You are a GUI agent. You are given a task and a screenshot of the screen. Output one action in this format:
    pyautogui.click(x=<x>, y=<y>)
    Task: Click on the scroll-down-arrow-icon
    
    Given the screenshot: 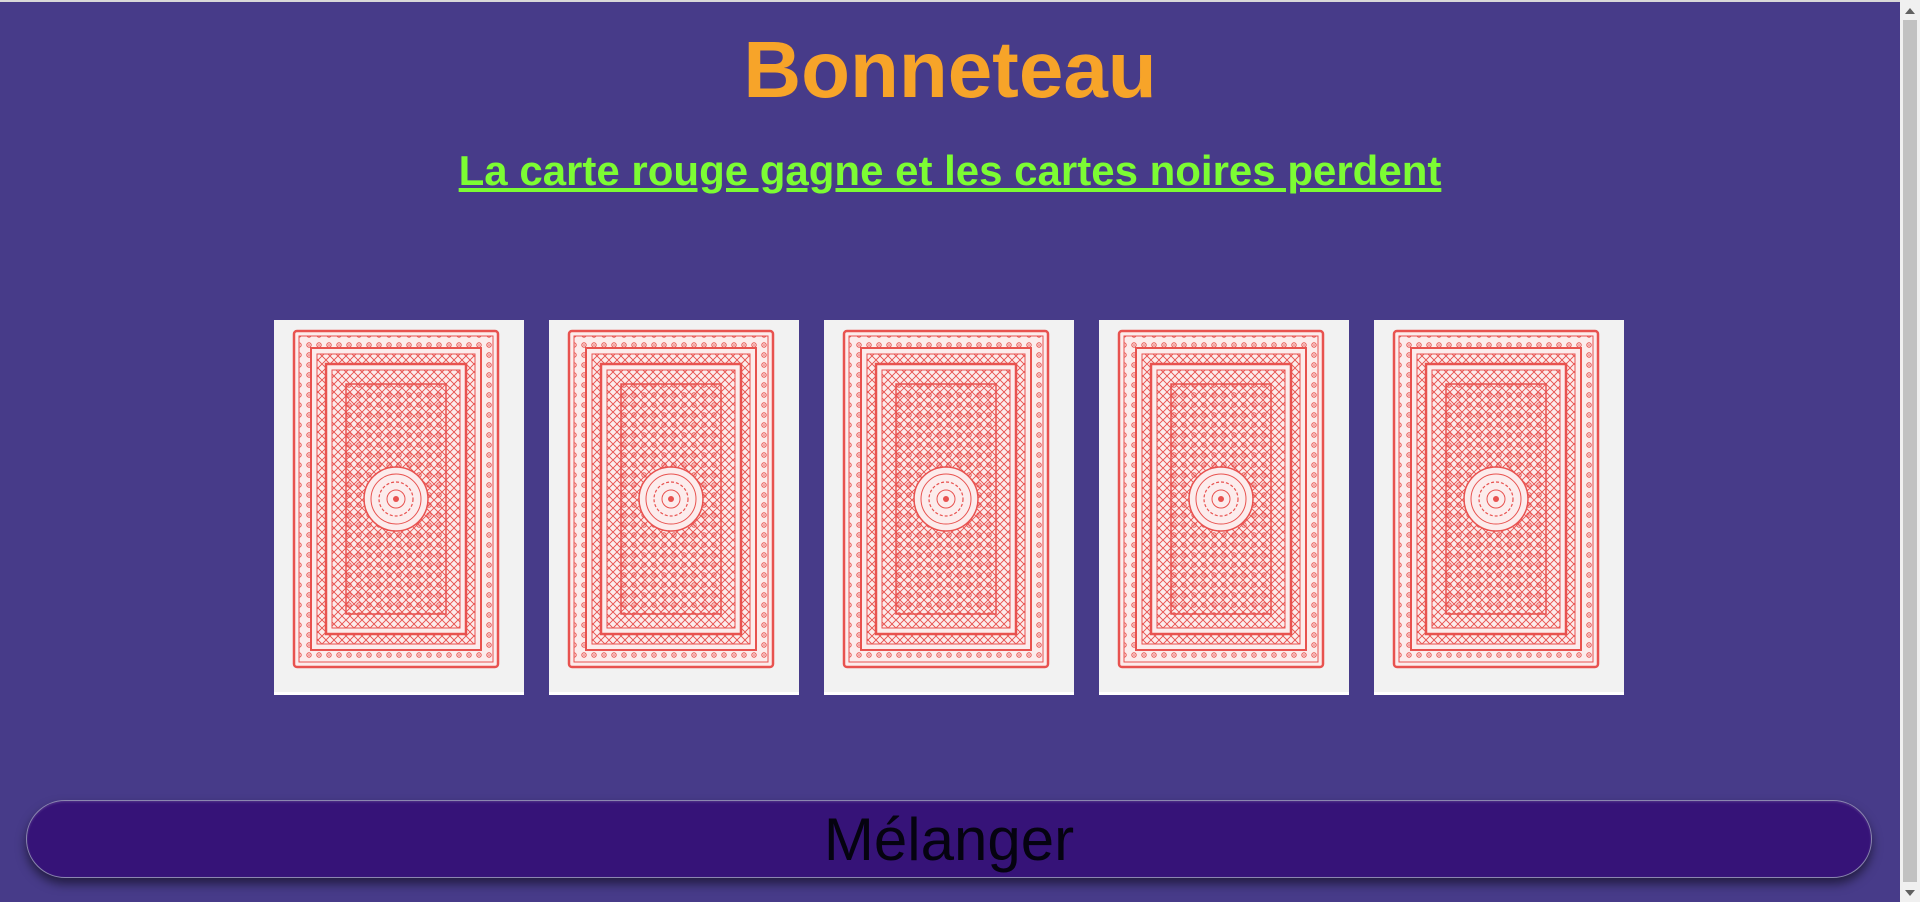 What is the action you would take?
    pyautogui.click(x=1910, y=893)
    